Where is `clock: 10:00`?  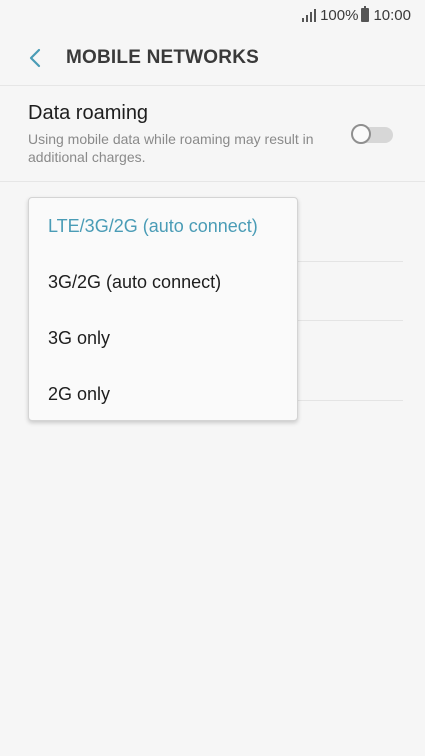 clock: 10:00 is located at coordinates (392, 15).